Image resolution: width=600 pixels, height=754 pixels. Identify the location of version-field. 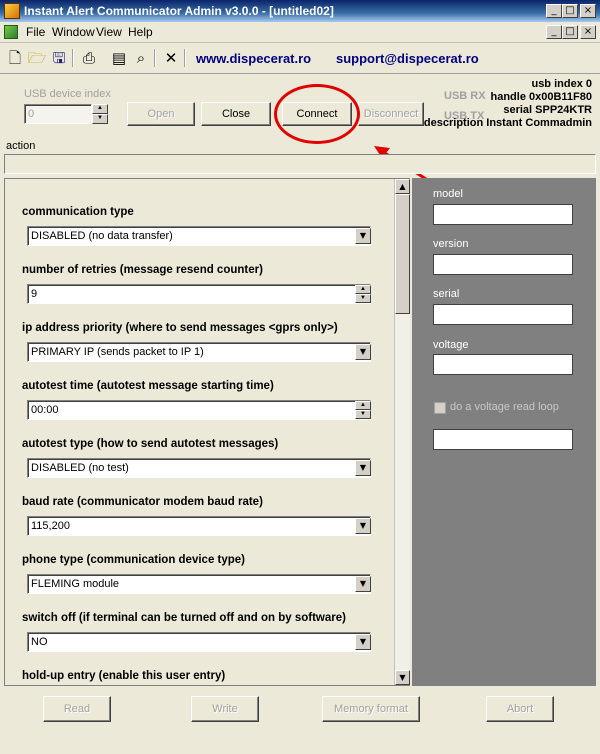
(503, 264).